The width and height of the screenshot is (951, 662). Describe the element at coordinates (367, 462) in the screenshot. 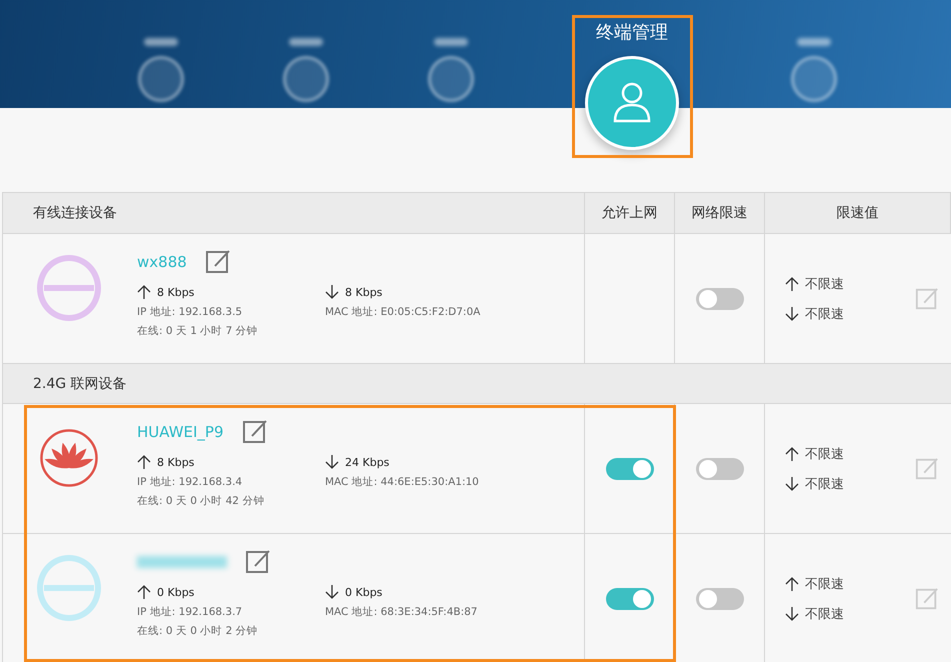

I see `download-speed: 24 Kbps` at that location.